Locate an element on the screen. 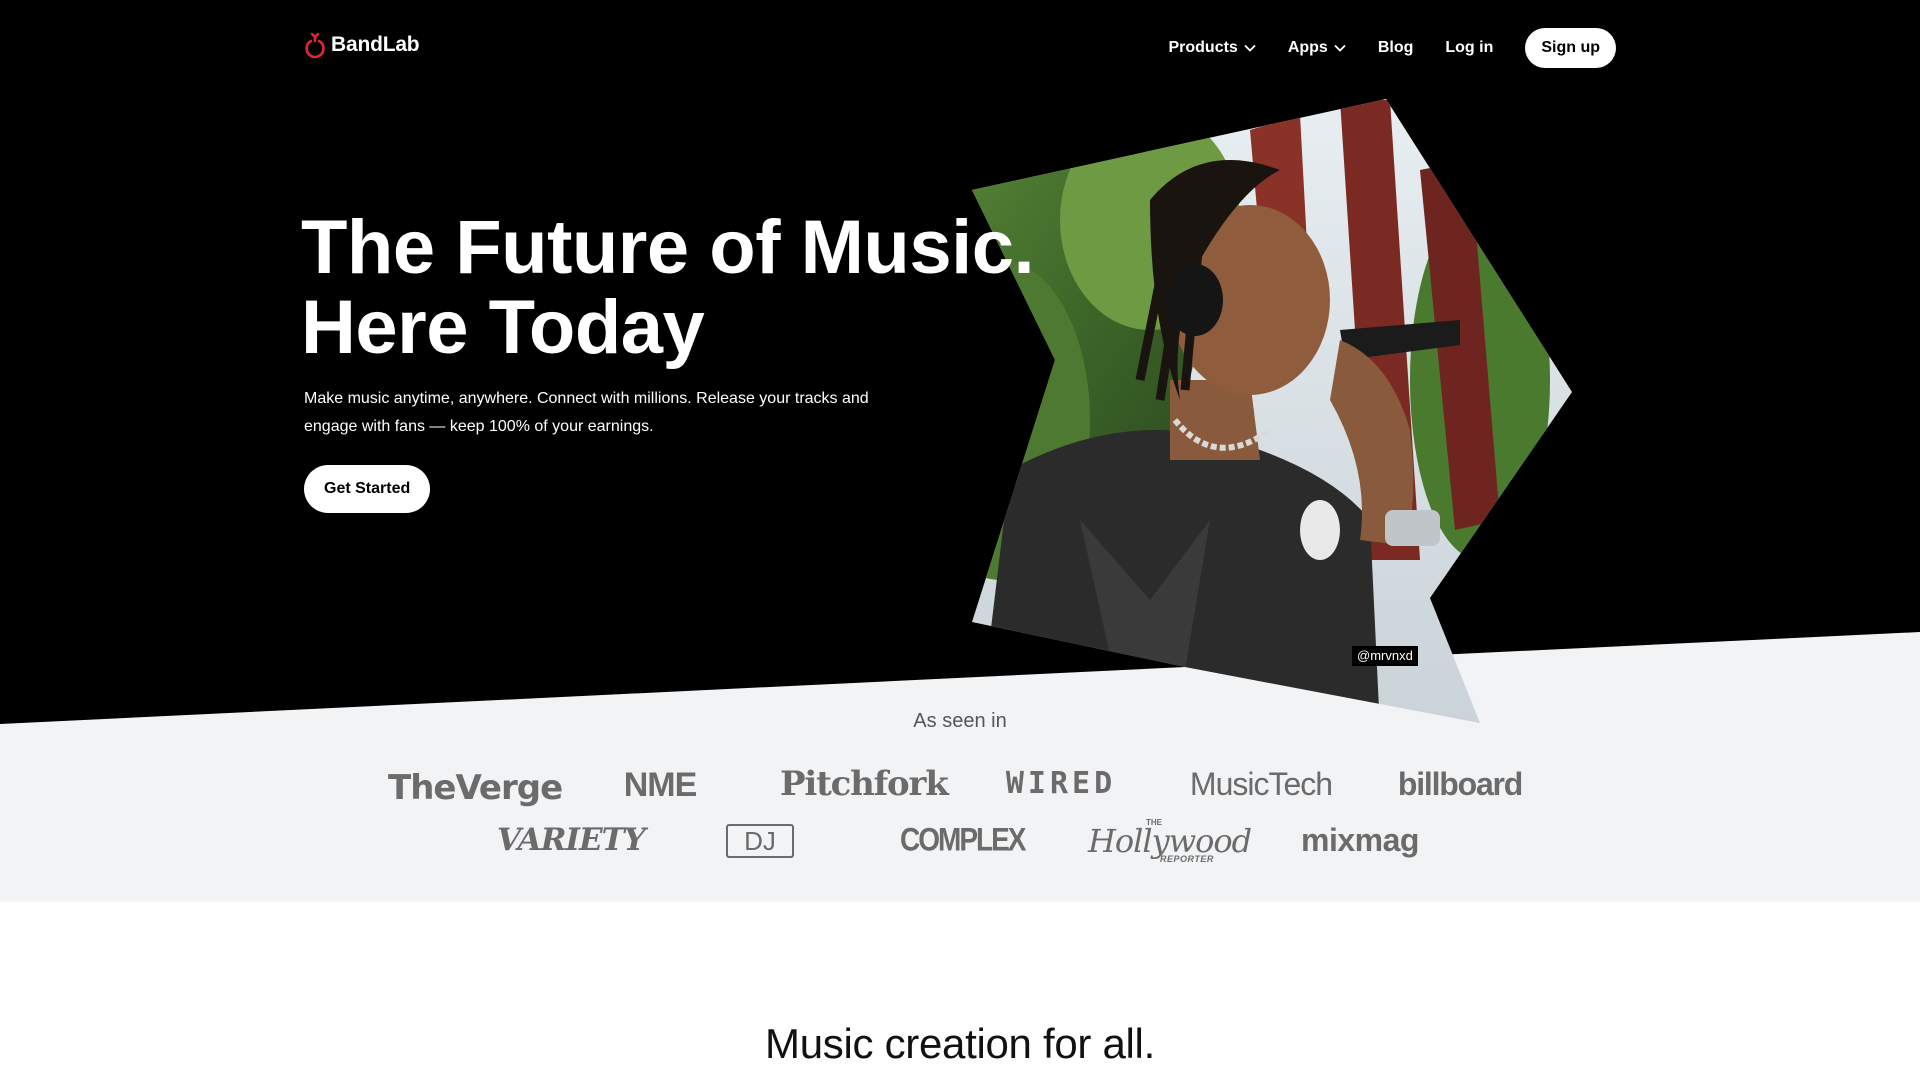 This screenshot has height=1080, width=1920. dj-logo-text: DJ is located at coordinates (760, 841).